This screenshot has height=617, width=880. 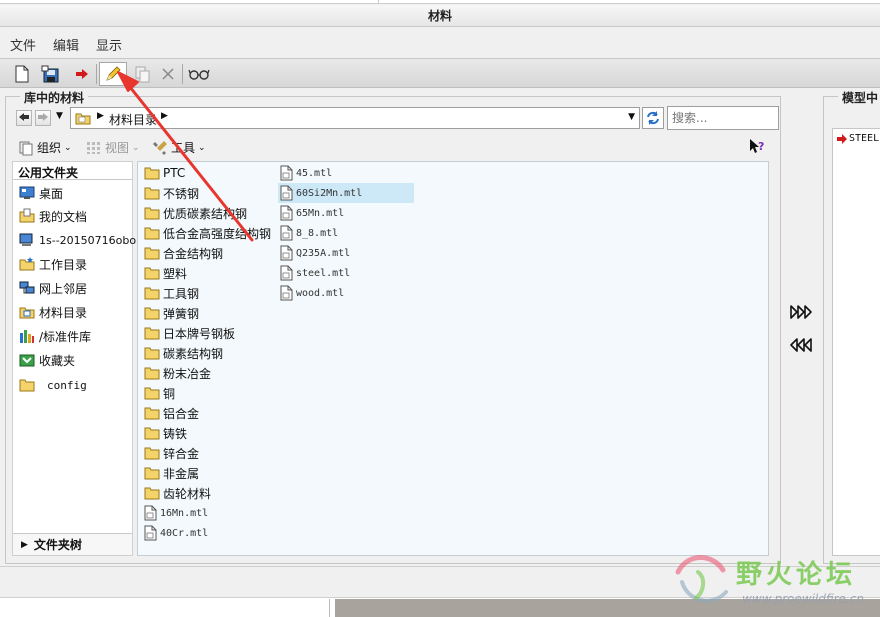 What do you see at coordinates (158, 393) in the screenshot?
I see `folder-item: 铜` at bounding box center [158, 393].